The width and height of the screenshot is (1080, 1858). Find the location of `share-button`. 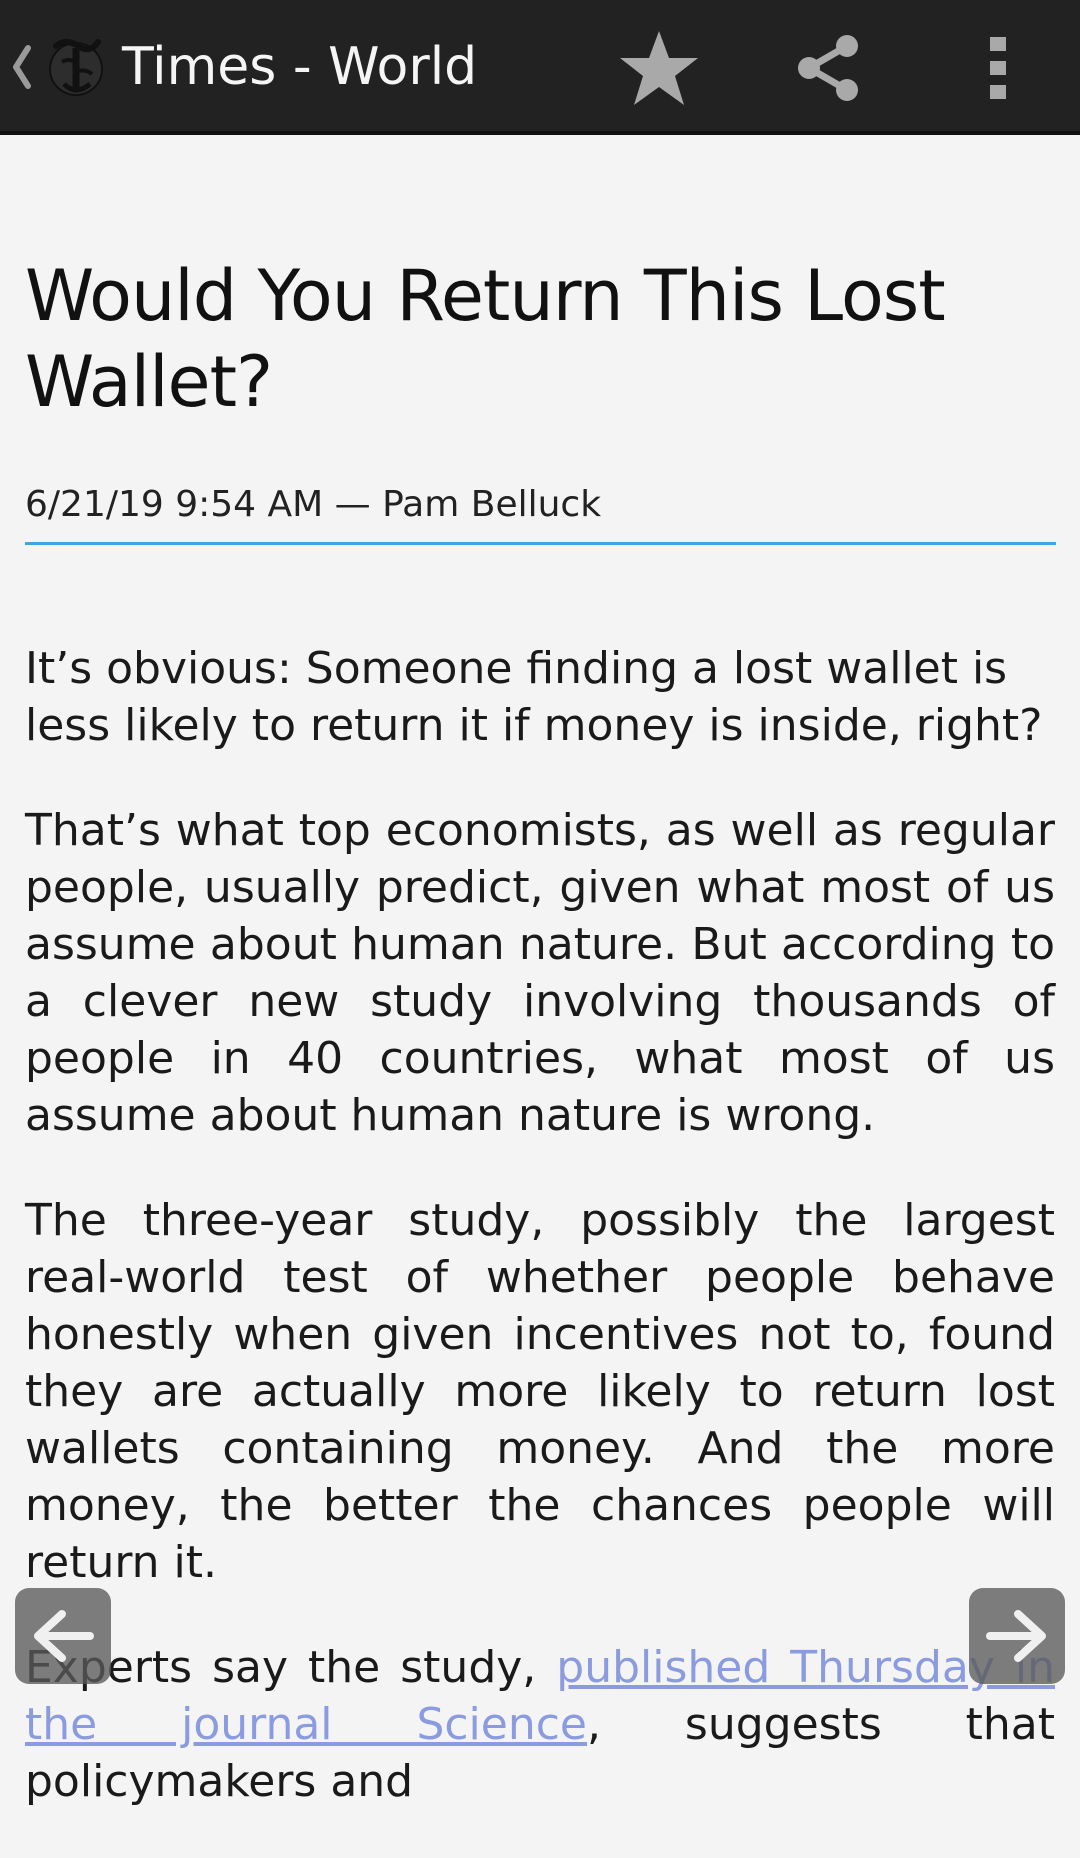

share-button is located at coordinates (828, 68).